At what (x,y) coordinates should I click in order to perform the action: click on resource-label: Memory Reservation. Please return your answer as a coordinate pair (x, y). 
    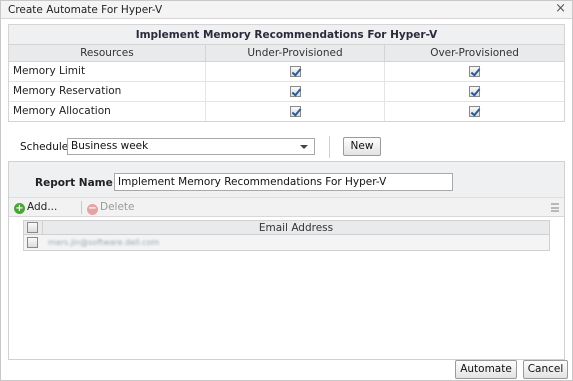
    Looking at the image, I should click on (107, 91).